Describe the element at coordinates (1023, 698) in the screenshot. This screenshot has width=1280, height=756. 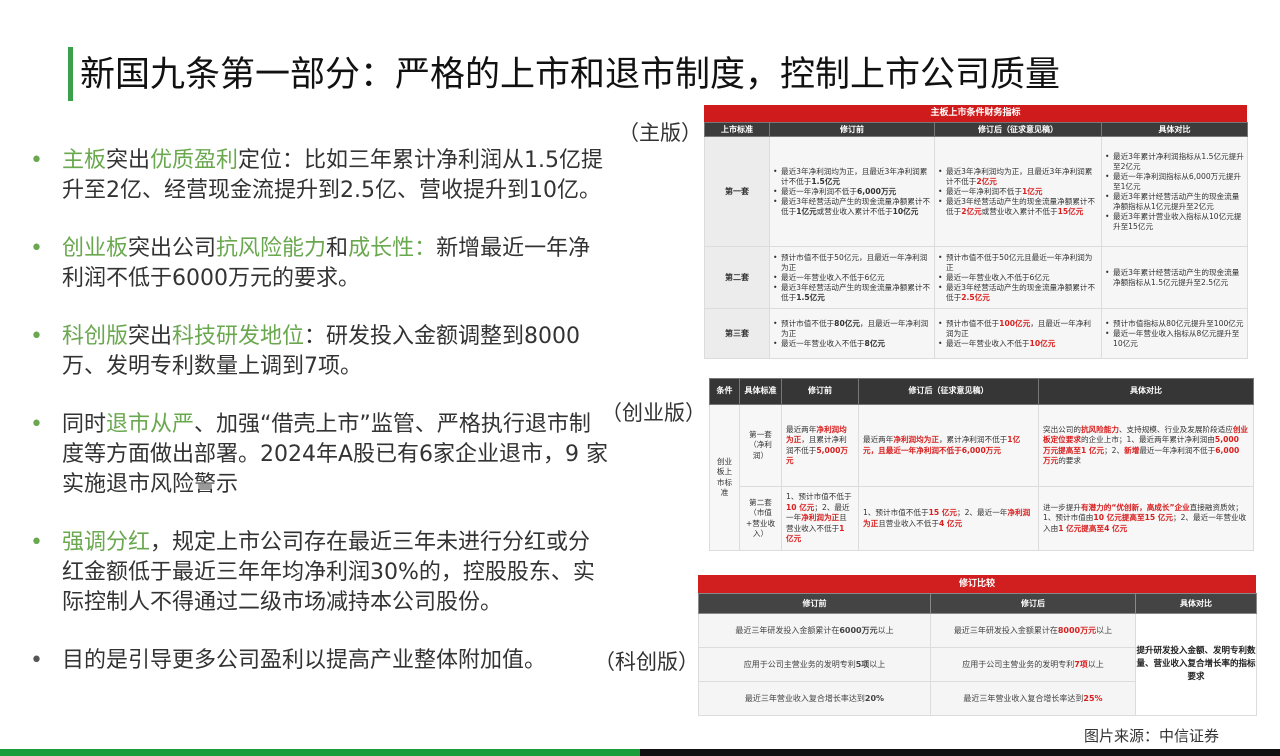
I see `text-run: 最近三年营业收入复合增长率达到` at that location.